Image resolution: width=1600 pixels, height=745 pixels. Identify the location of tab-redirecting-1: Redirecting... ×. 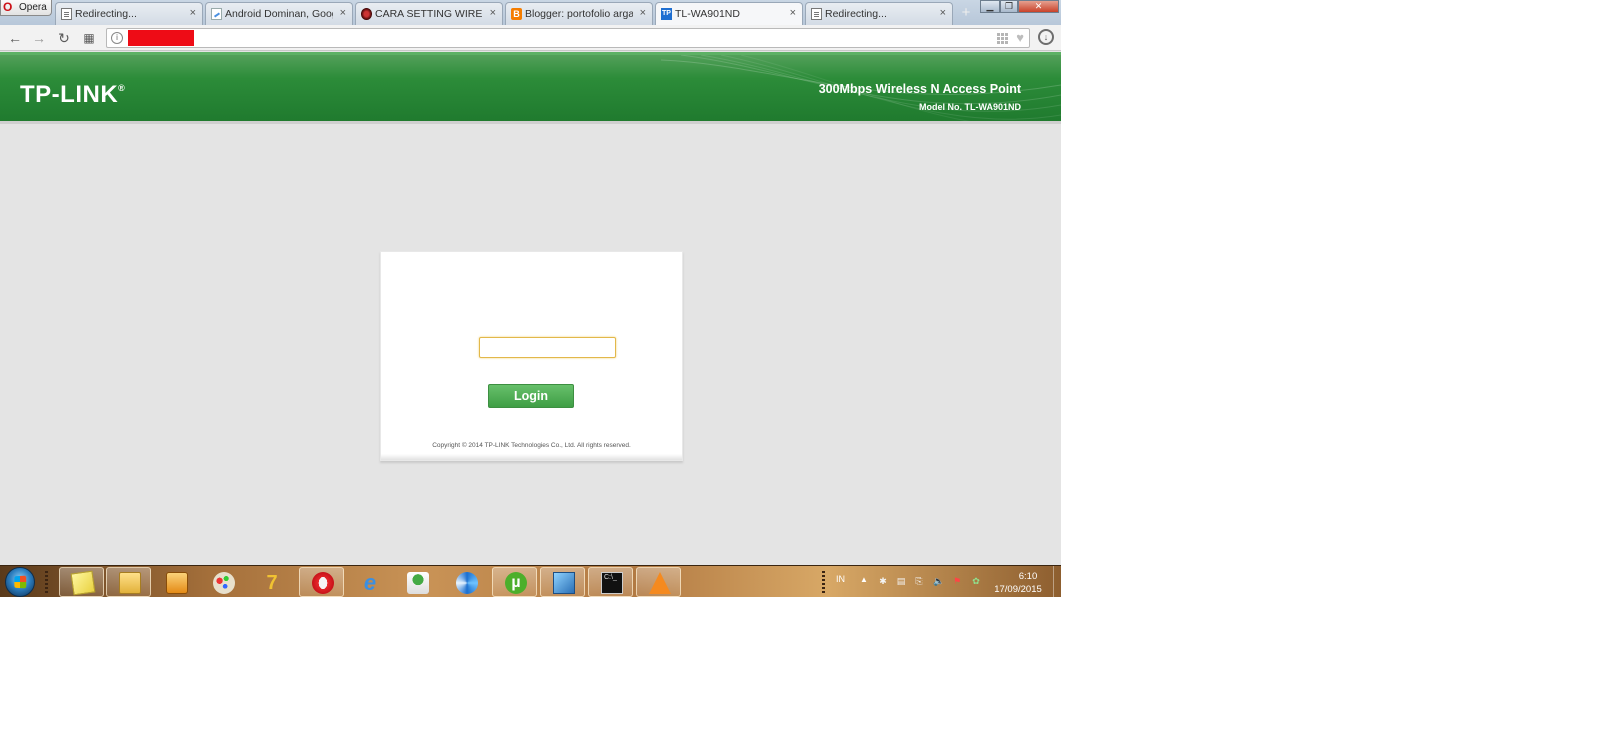
(129, 13).